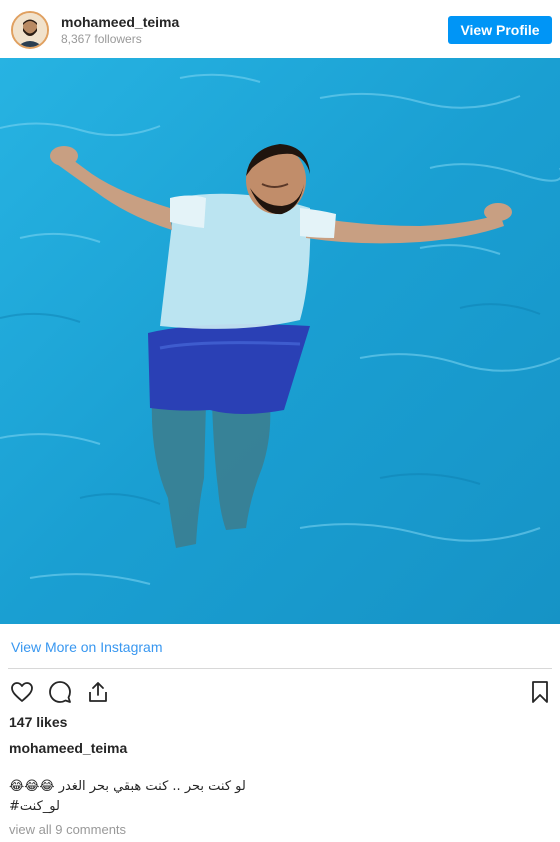 This screenshot has width=560, height=842. I want to click on view-profile-button: View Profile, so click(500, 30).